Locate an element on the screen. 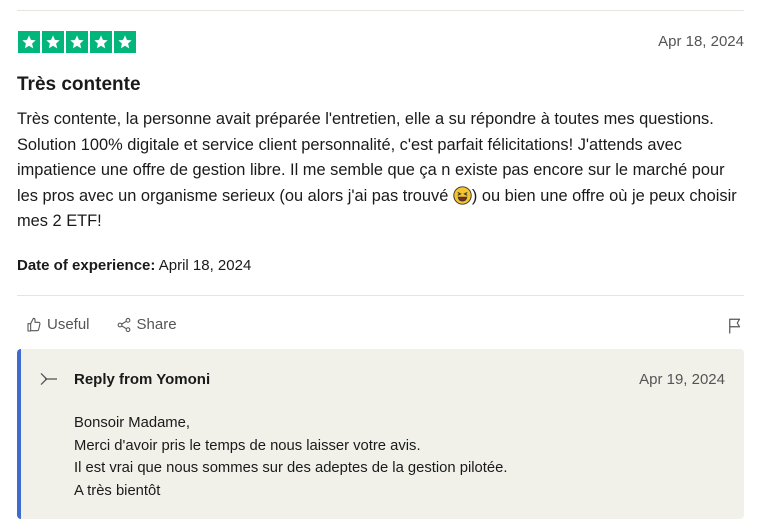 Image resolution: width=768 pixels, height=528 pixels. useful-button: Useful is located at coordinates (58, 324).